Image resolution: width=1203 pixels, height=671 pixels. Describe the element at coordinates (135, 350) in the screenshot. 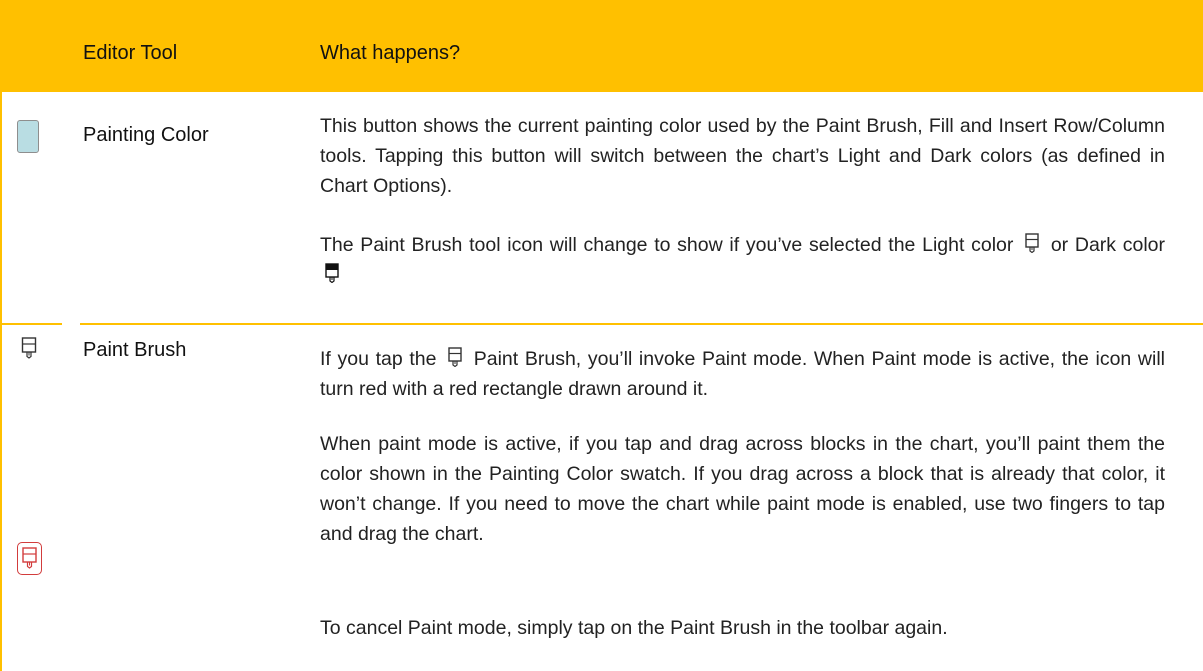

I see `tool-name-paint-brush: Paint Brush` at that location.